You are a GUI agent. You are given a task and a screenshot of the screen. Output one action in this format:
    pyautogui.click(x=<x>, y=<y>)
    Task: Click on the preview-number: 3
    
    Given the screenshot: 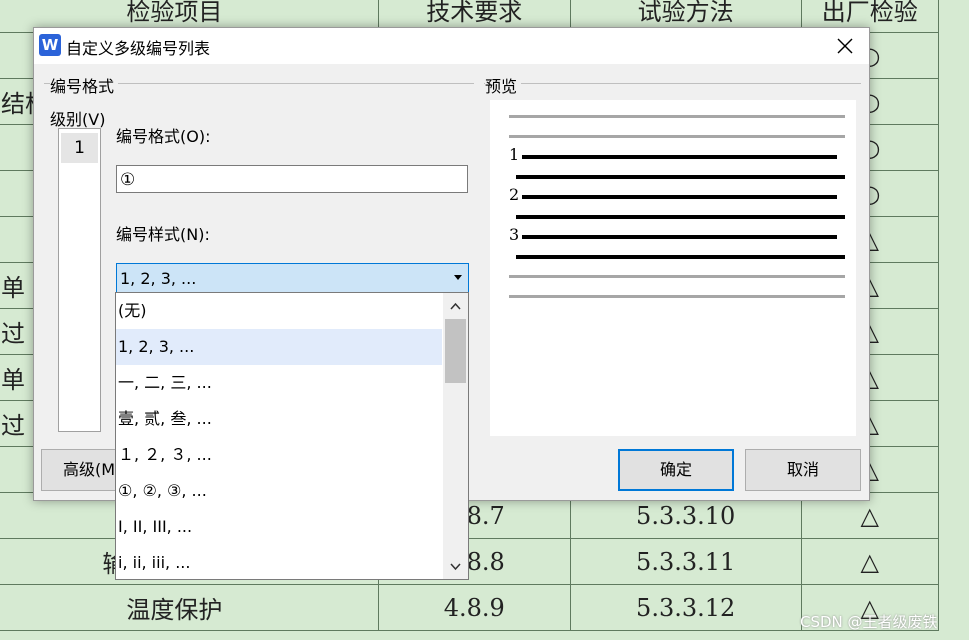 What is the action you would take?
    pyautogui.click(x=514, y=234)
    